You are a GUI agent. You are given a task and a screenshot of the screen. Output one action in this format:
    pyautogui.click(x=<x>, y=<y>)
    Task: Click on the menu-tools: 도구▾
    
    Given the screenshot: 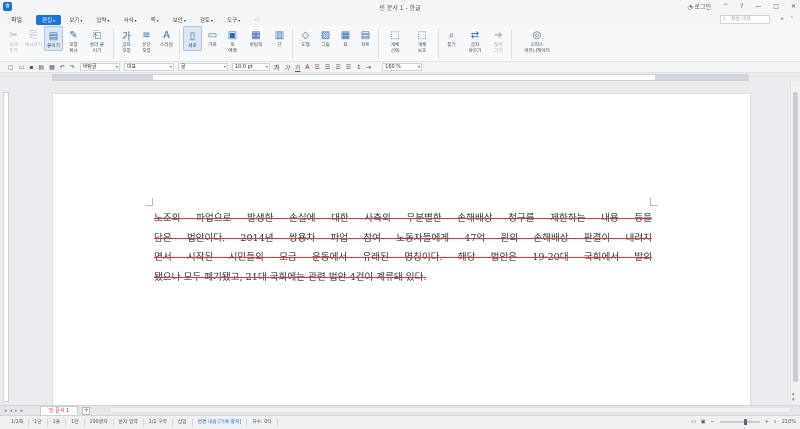 What is the action you would take?
    pyautogui.click(x=233, y=20)
    